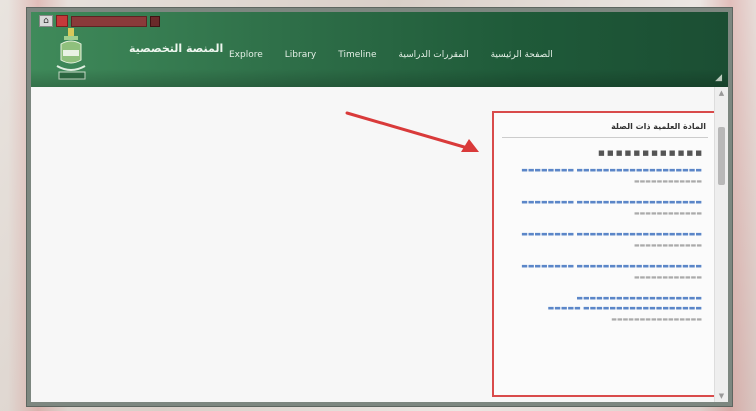 This screenshot has width=756, height=411. I want to click on annotation-arrow-icon, so click(412, 131).